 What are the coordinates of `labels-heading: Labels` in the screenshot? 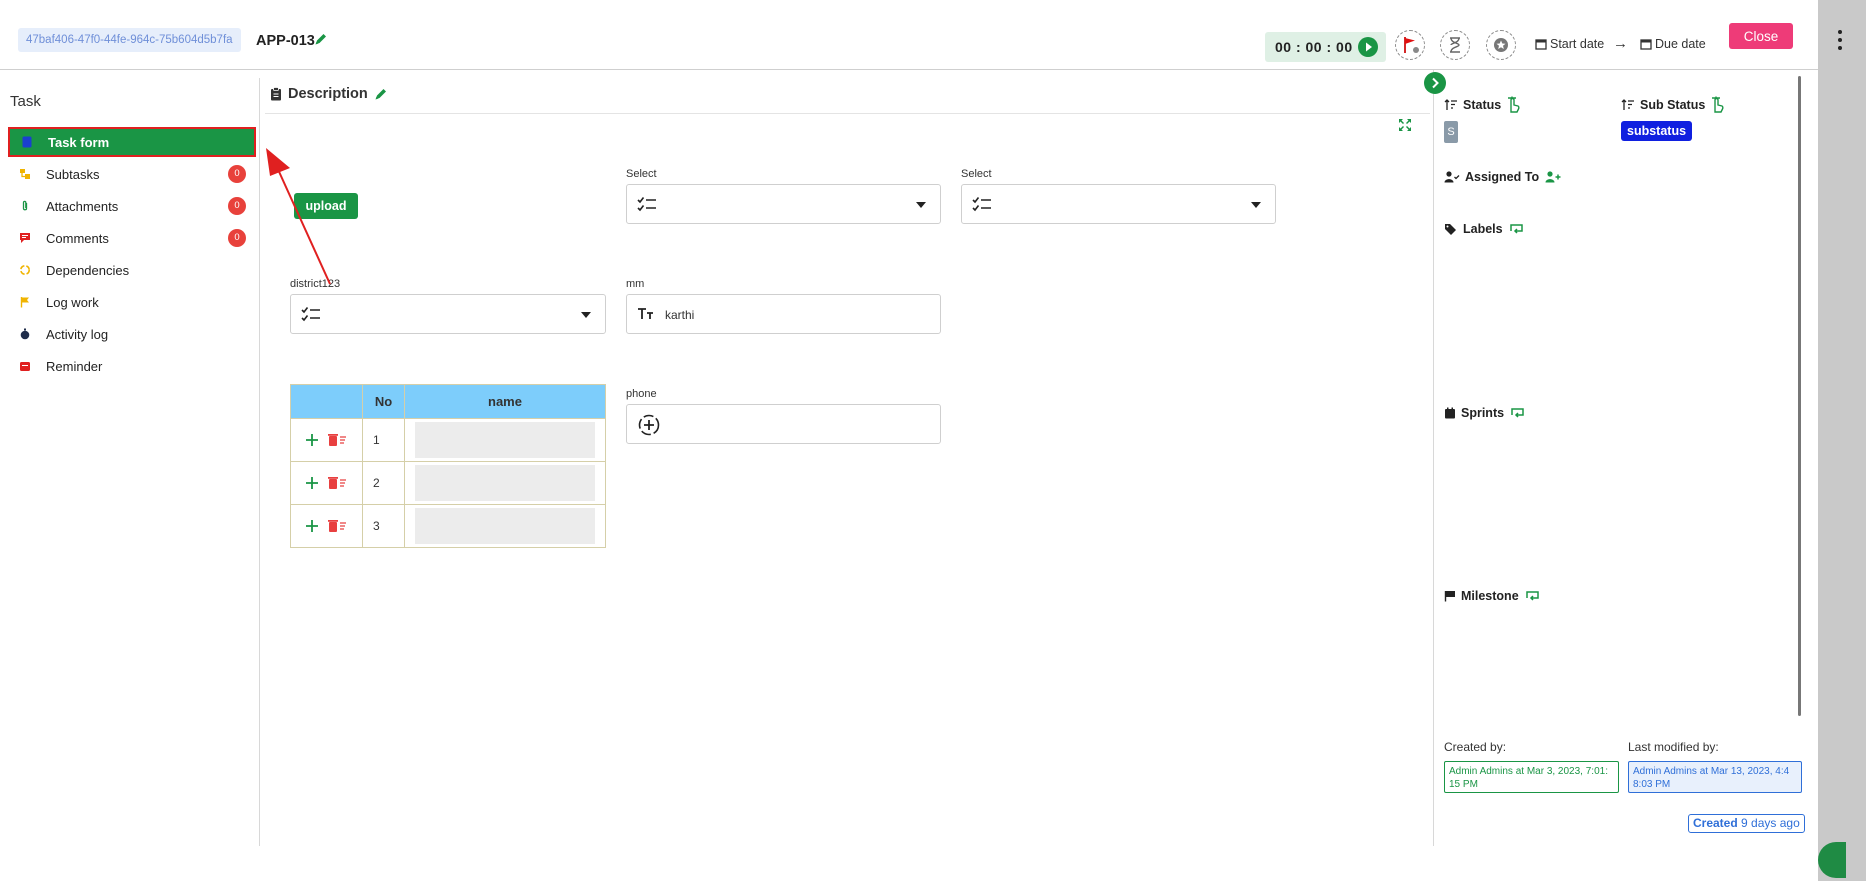 It's located at (1485, 229).